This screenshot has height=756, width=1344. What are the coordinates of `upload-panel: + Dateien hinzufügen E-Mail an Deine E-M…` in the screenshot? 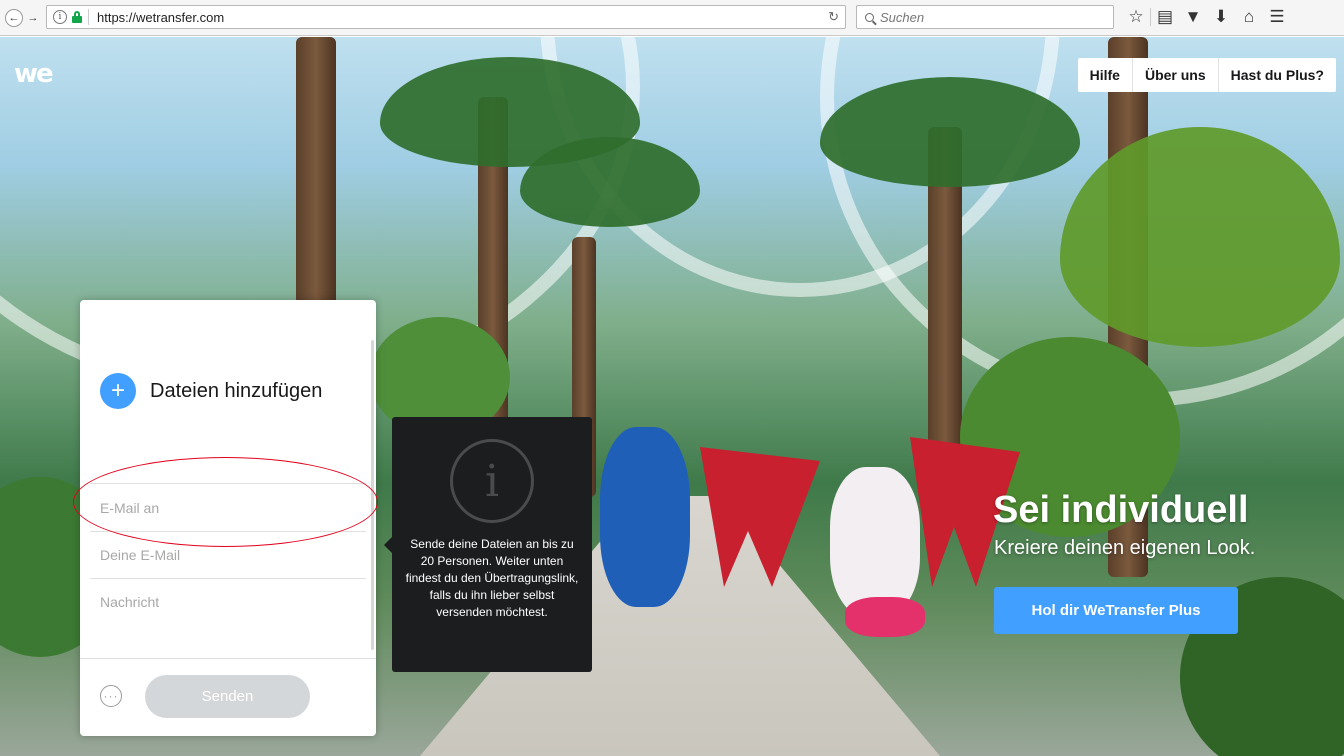 It's located at (228, 518).